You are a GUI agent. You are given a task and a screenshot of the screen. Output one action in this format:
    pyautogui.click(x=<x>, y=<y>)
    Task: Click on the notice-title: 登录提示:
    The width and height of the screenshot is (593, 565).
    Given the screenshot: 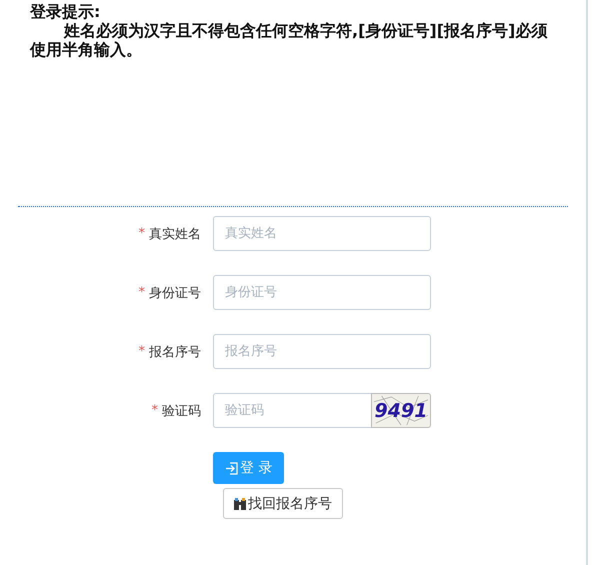 What is the action you would take?
    pyautogui.click(x=66, y=11)
    